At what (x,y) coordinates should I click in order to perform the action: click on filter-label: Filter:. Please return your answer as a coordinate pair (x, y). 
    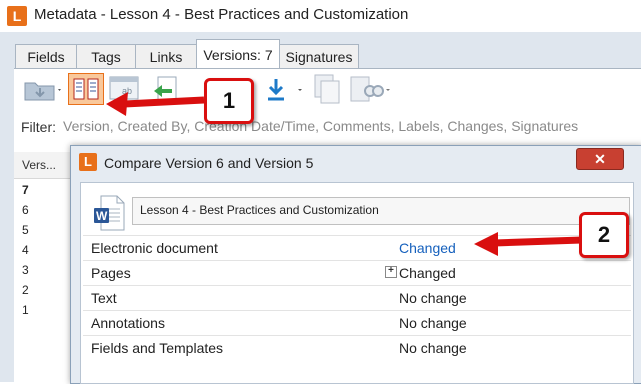
    Looking at the image, I should click on (38, 127).